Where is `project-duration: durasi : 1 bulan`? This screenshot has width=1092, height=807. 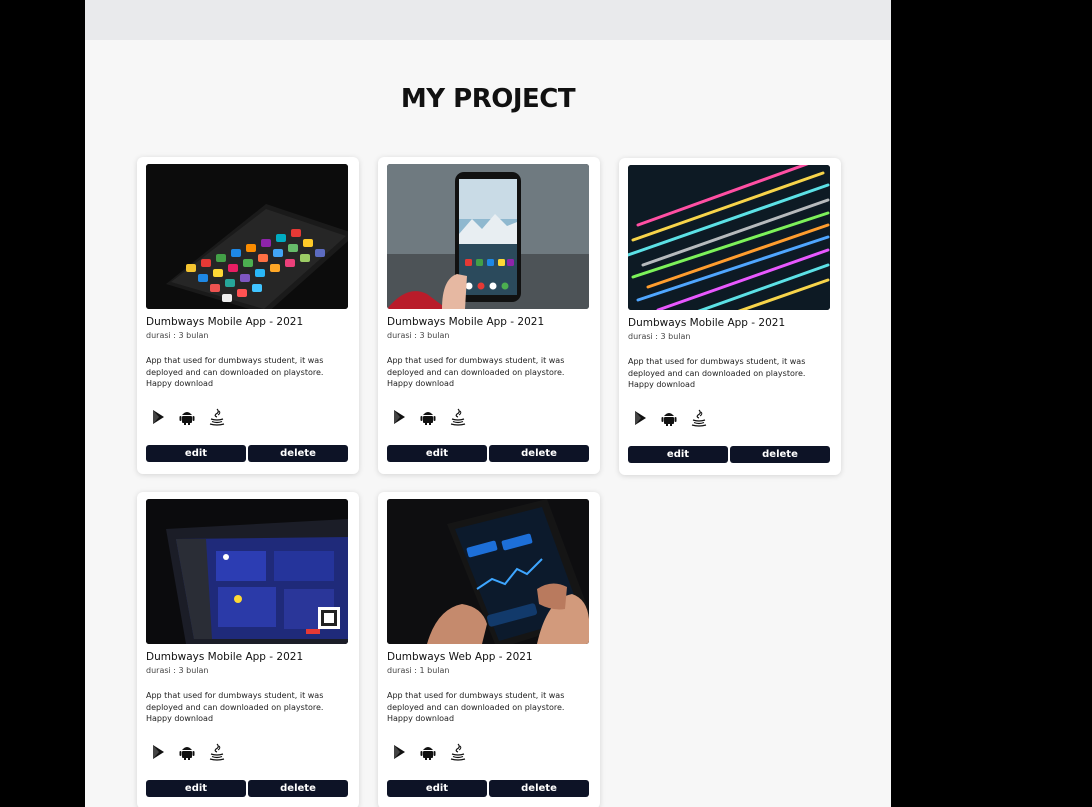
project-duration: durasi : 1 bulan is located at coordinates (418, 670).